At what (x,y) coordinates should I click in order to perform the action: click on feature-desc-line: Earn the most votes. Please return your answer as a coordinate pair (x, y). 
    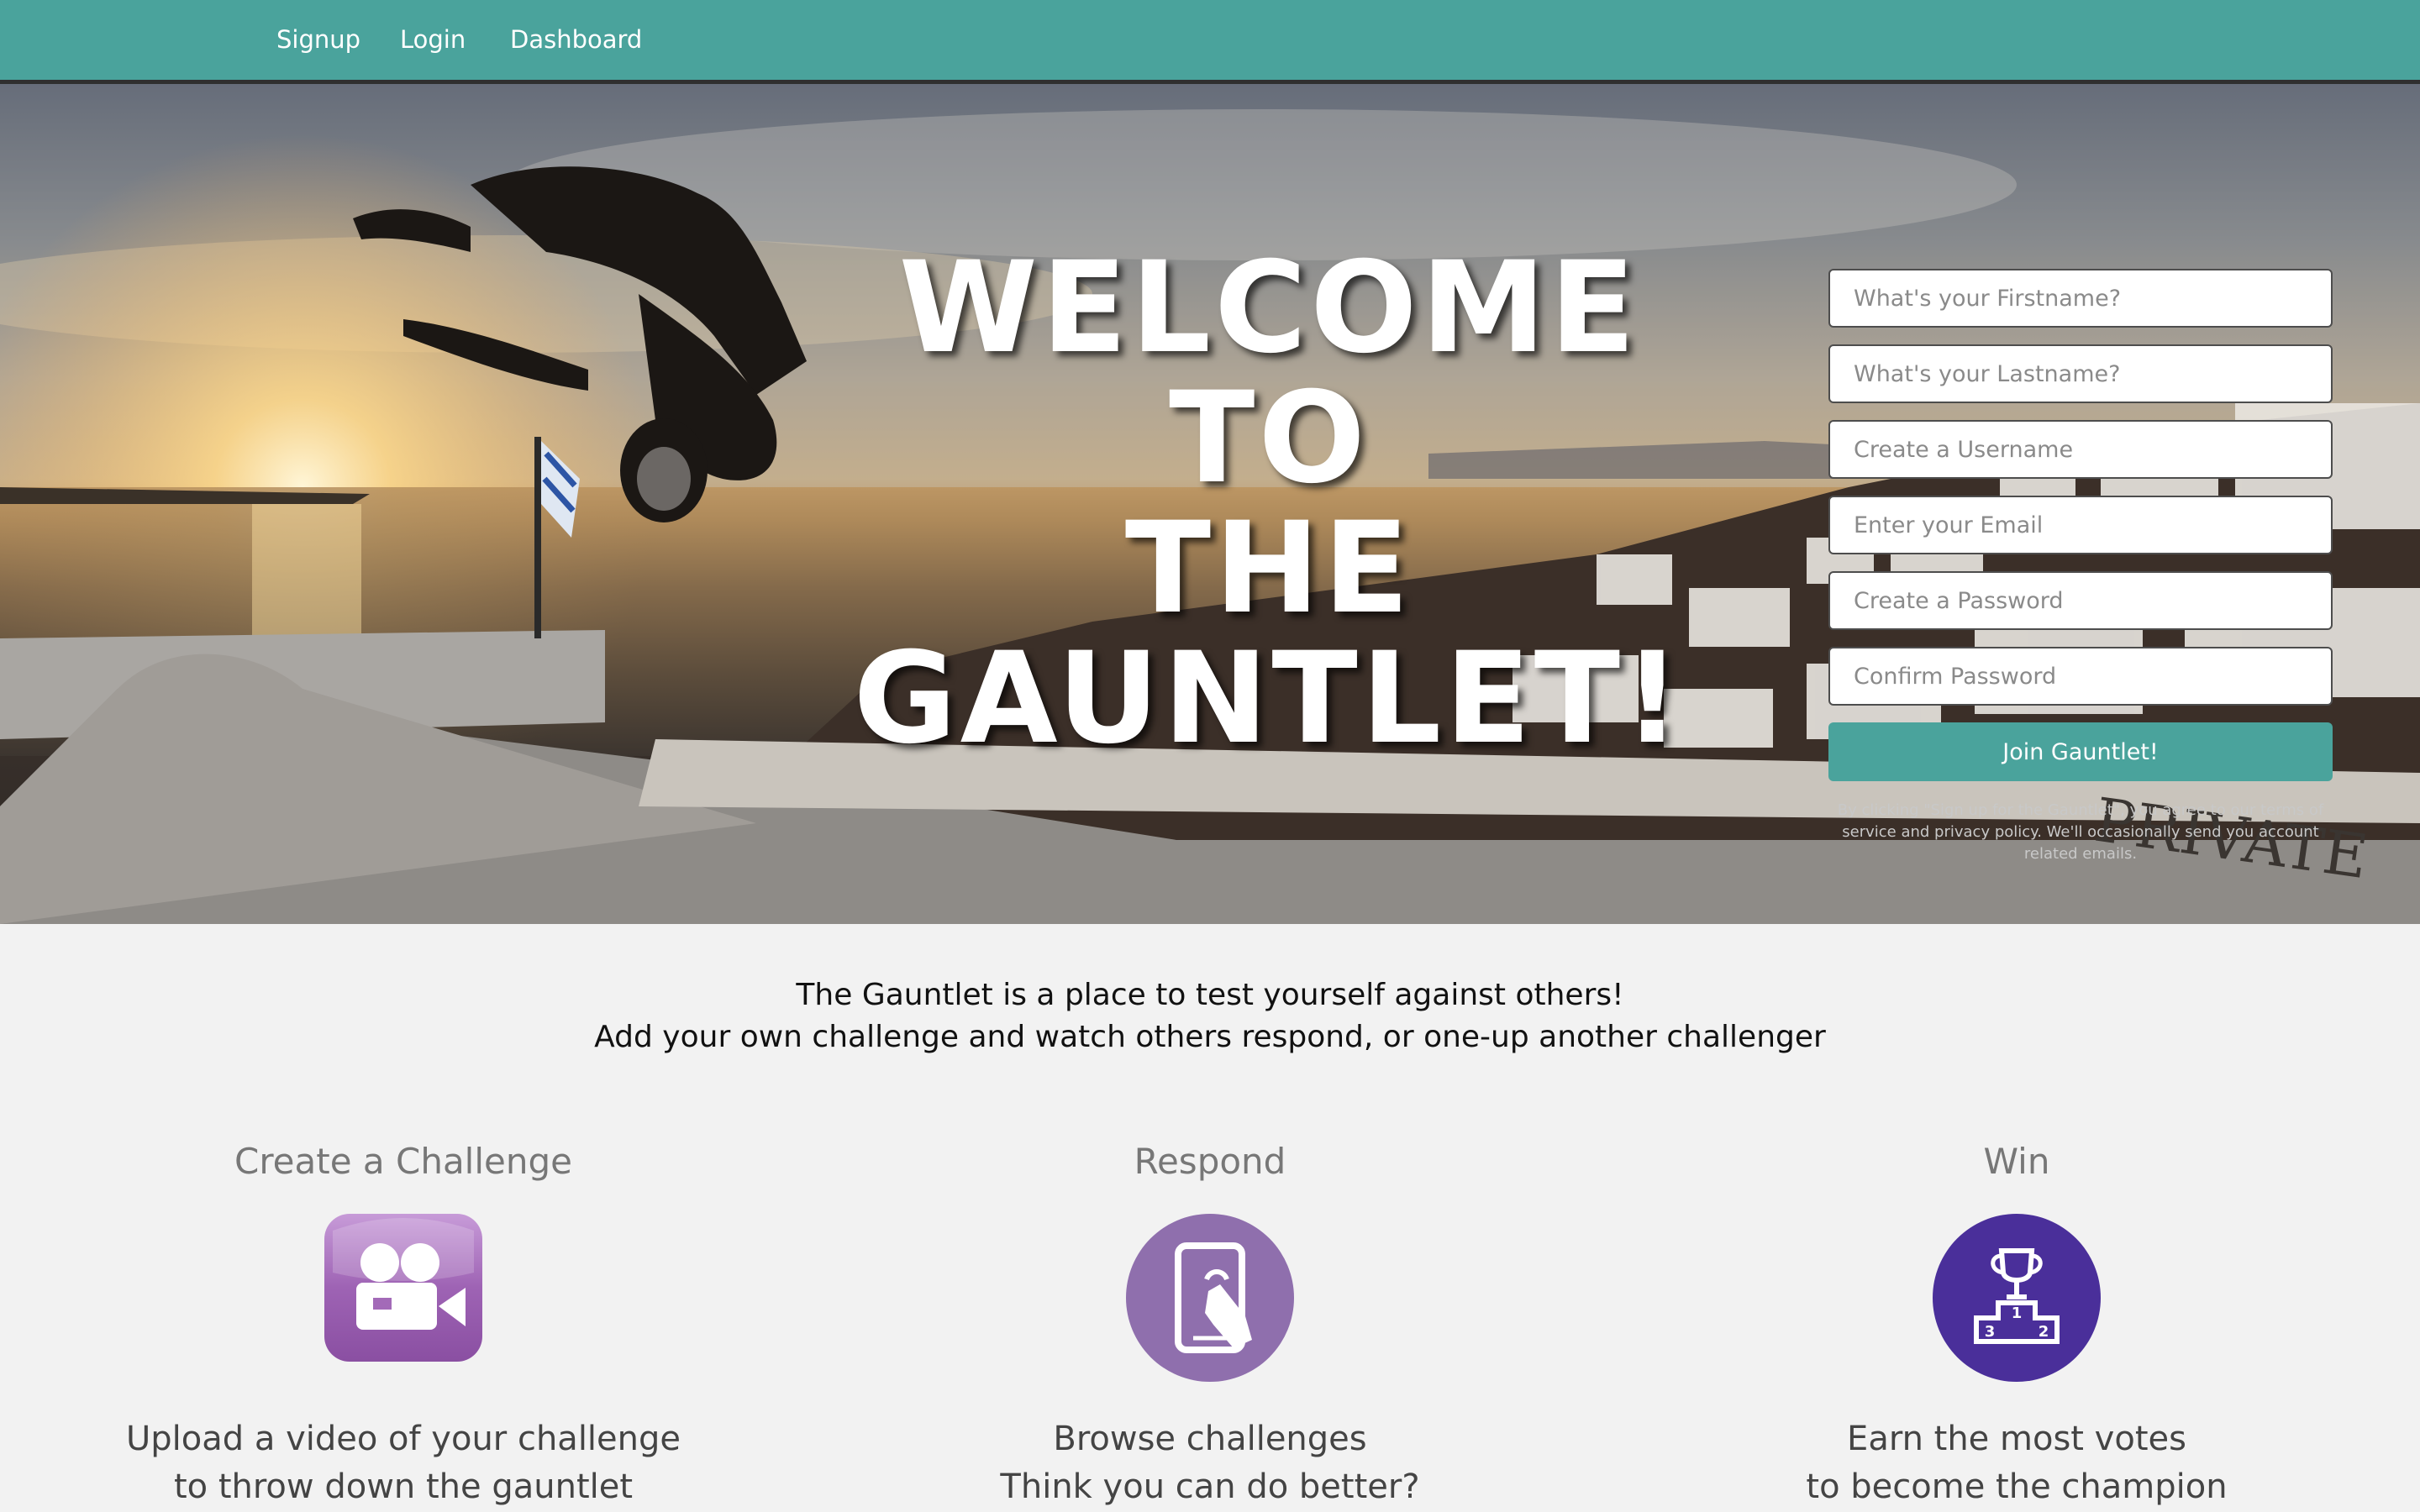
    Looking at the image, I should click on (2016, 1439).